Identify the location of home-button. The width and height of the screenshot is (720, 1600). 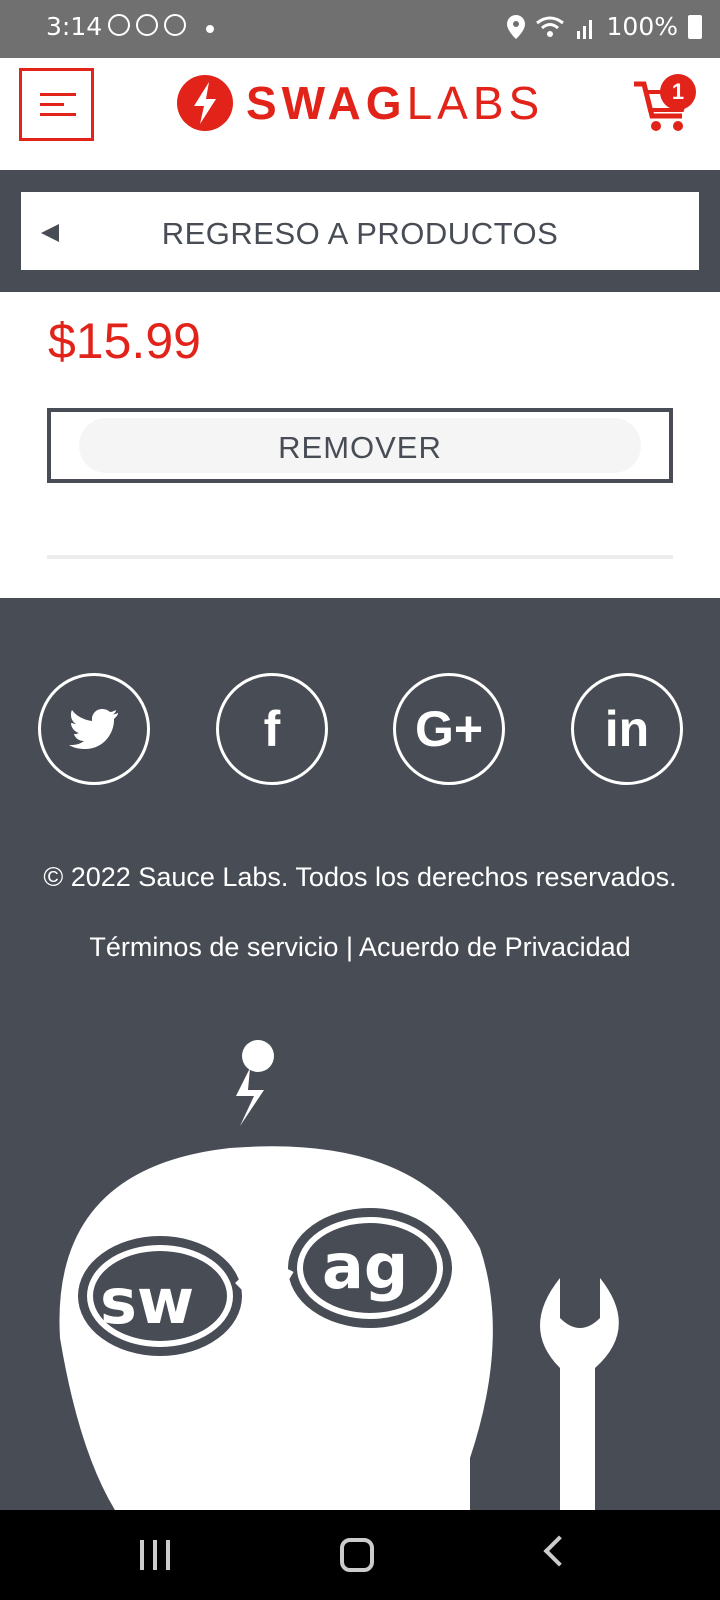
(357, 1555).